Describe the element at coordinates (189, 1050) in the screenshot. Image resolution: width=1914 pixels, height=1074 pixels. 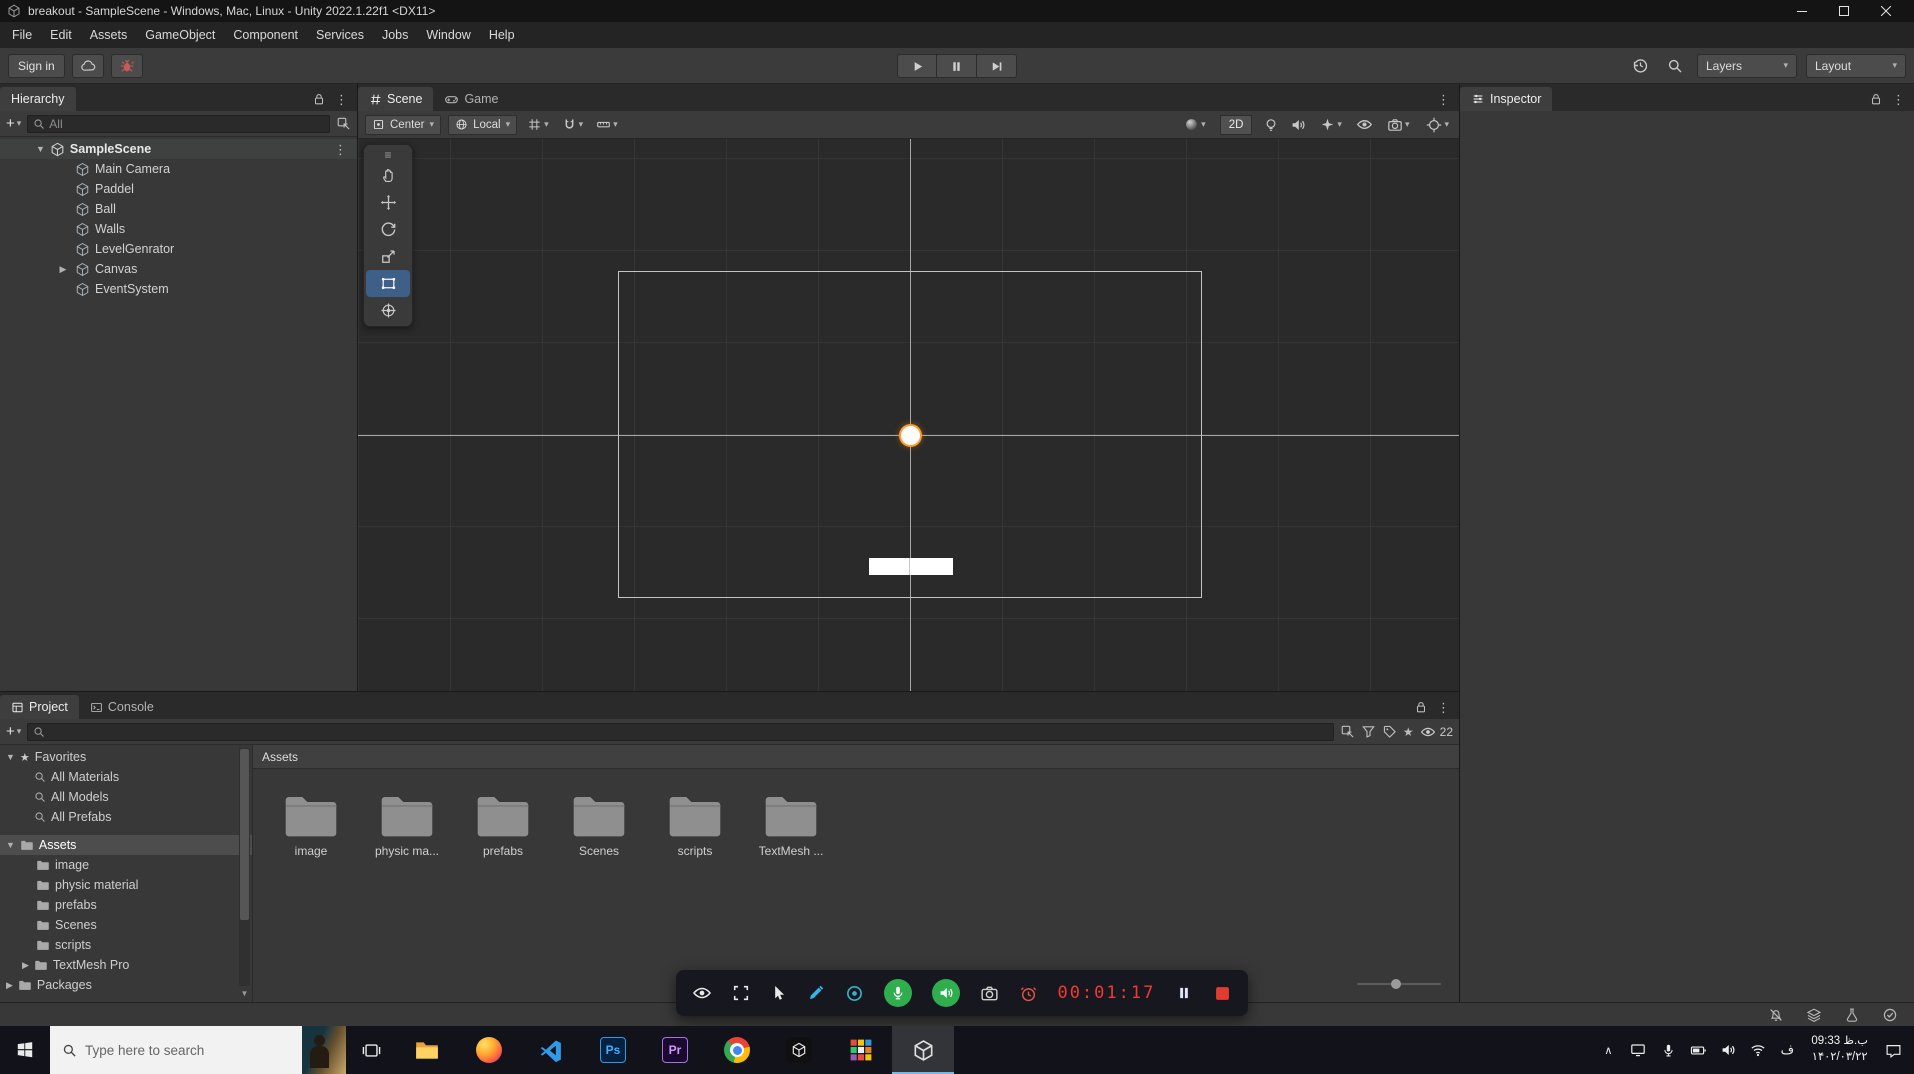
I see `taskbar-search-input` at that location.